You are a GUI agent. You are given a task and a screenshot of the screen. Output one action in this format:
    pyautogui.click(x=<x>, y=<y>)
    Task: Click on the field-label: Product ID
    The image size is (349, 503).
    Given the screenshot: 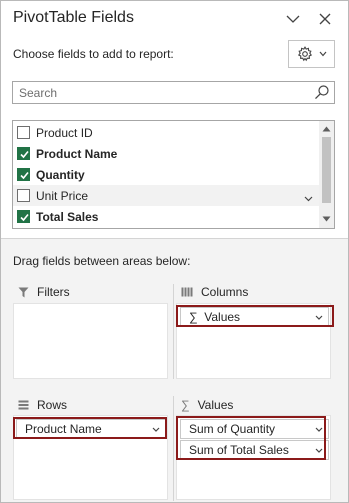 What is the action you would take?
    pyautogui.click(x=64, y=132)
    